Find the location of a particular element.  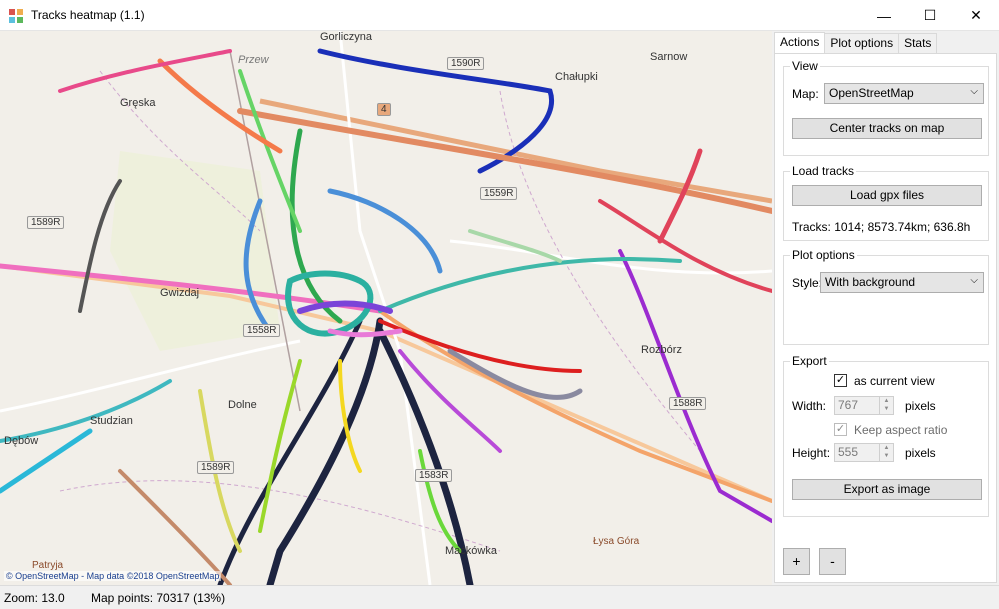

export-group-title: Export is located at coordinates (809, 361).